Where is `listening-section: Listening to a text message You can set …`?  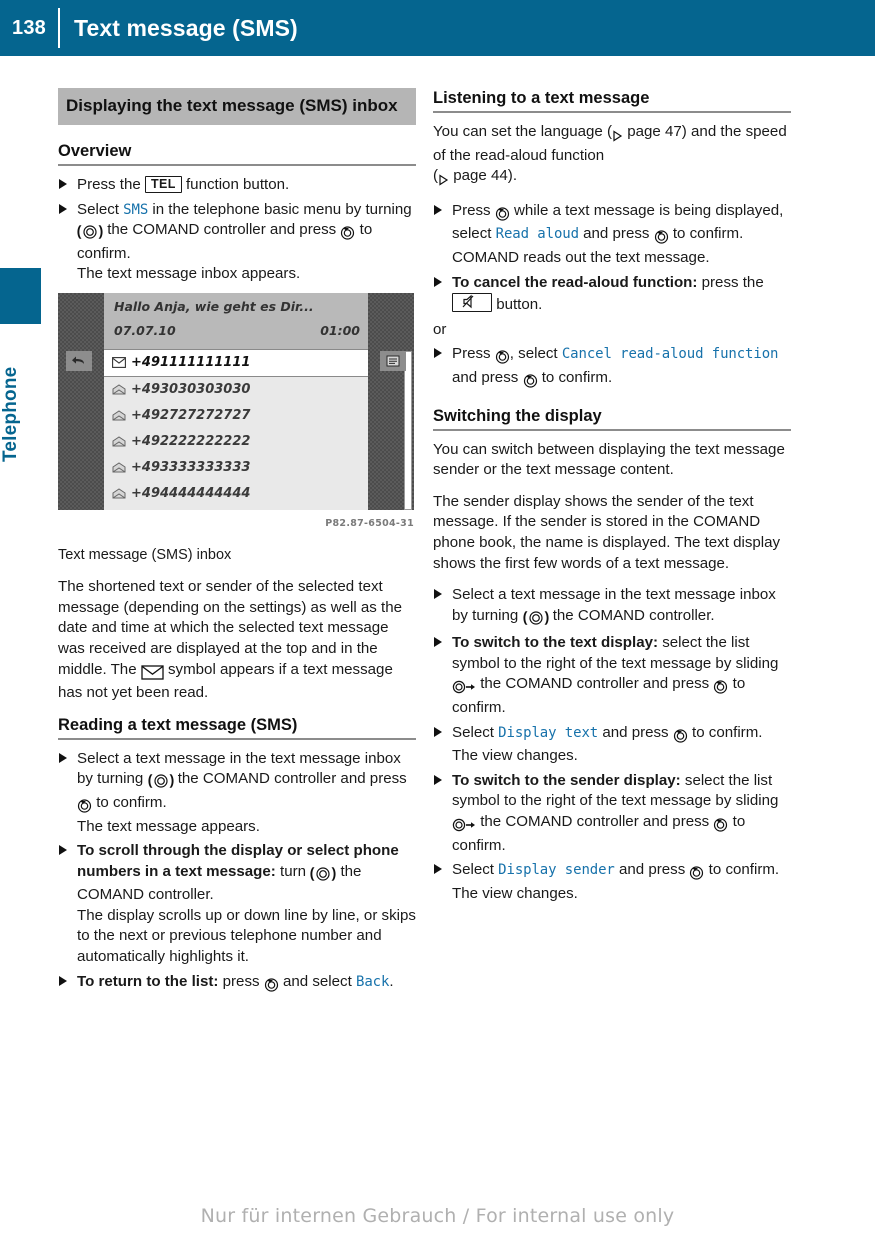 listening-section: Listening to a text message You can set … is located at coordinates (612, 240).